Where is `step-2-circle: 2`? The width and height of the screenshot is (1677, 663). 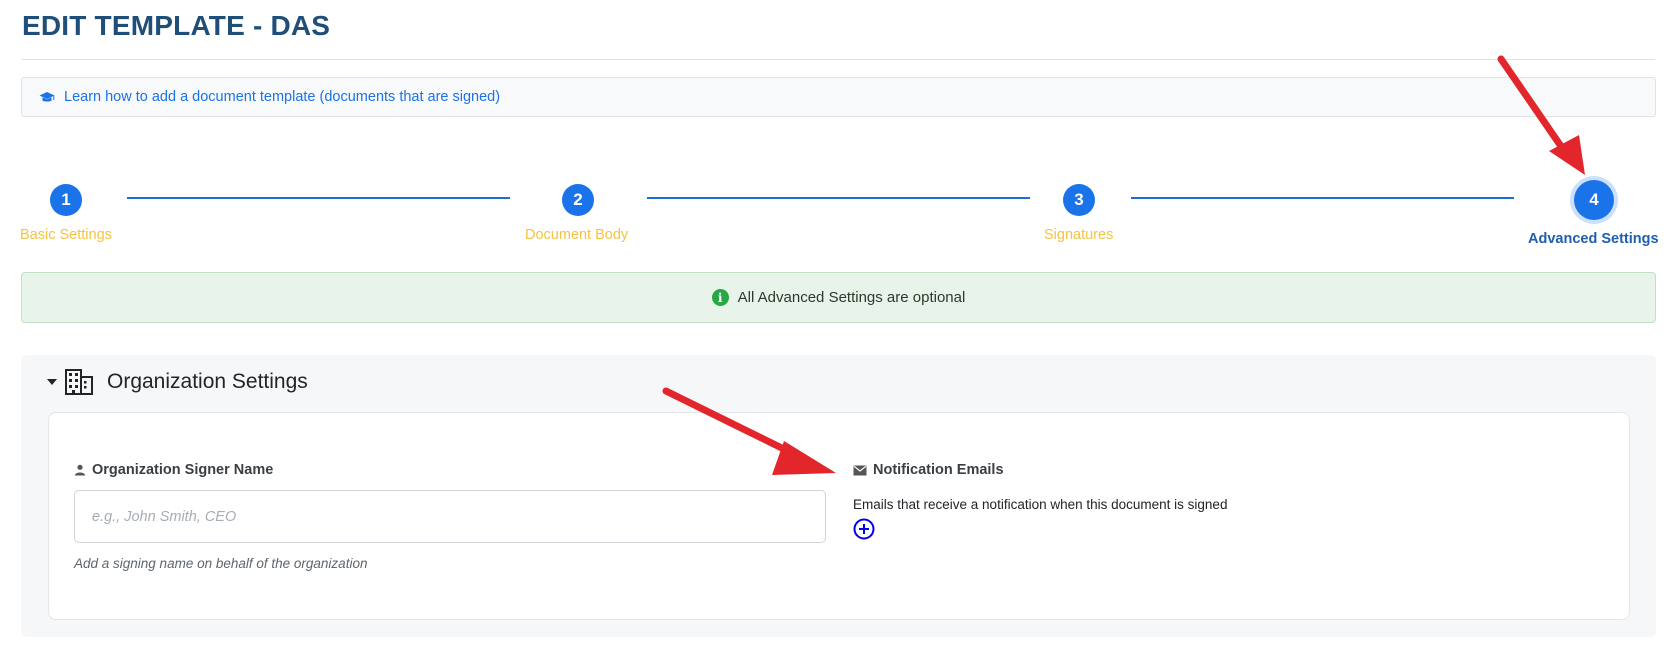
step-2-circle: 2 is located at coordinates (578, 200).